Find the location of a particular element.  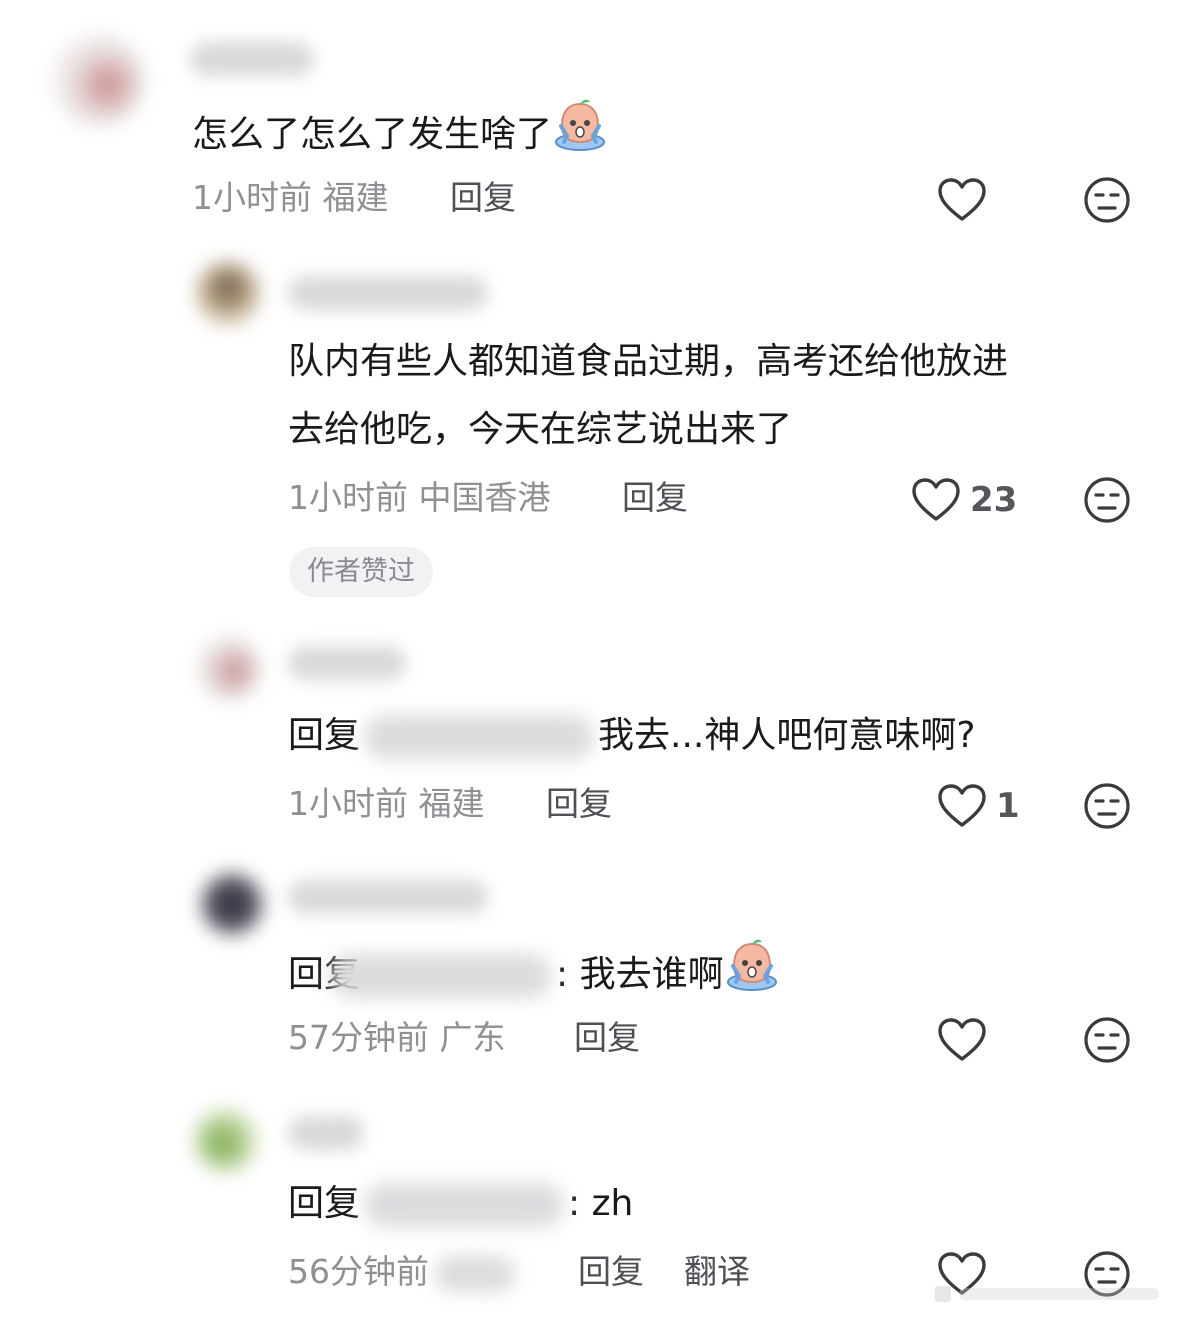

comment-text: 回复 我去...神人吧何意味啊? is located at coordinates (631, 736).